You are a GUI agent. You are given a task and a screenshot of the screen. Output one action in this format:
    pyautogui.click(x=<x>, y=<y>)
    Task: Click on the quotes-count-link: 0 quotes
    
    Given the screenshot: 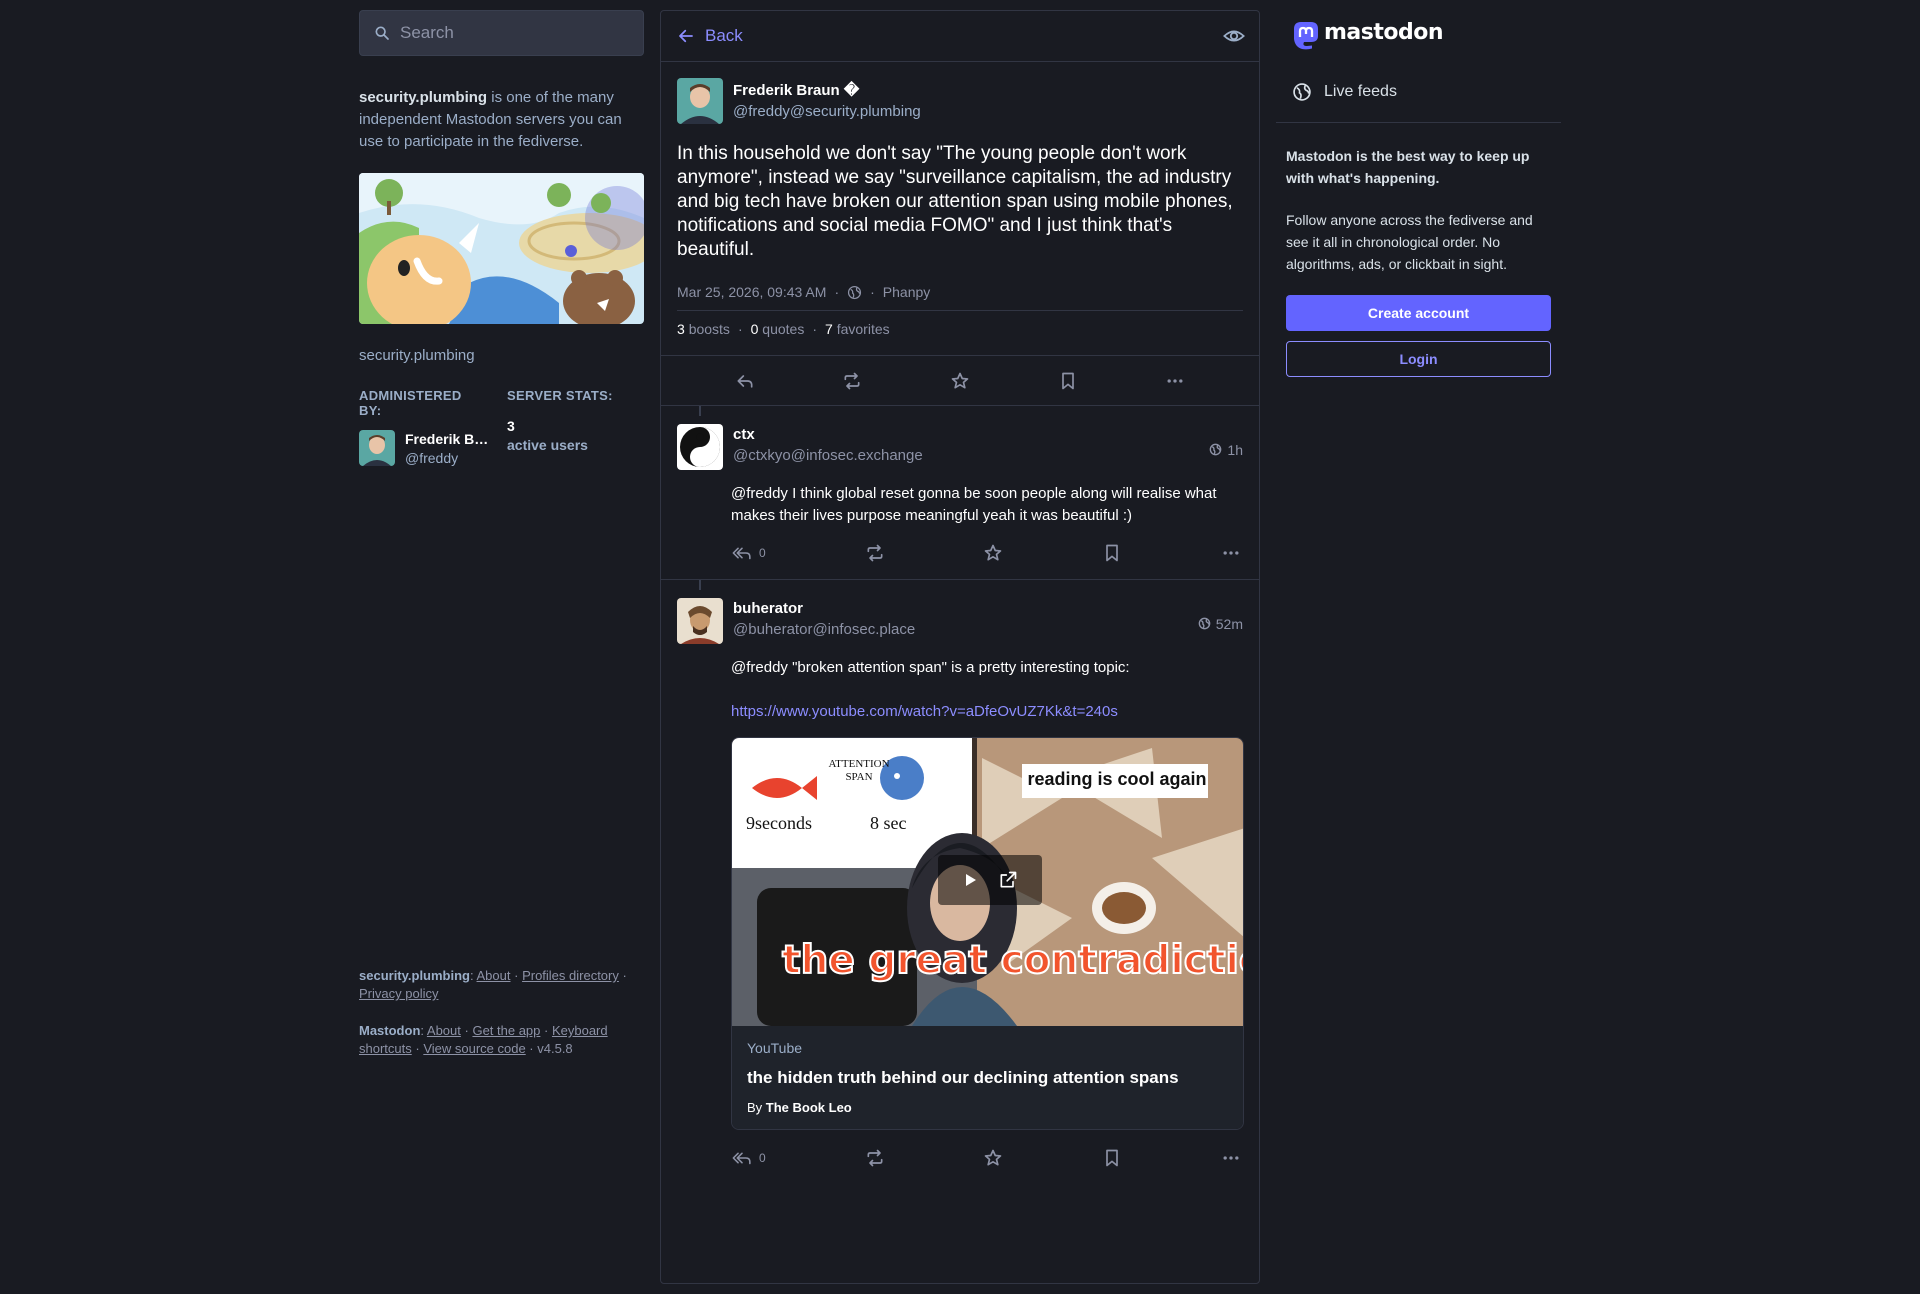 What is the action you would take?
    pyautogui.click(x=778, y=329)
    